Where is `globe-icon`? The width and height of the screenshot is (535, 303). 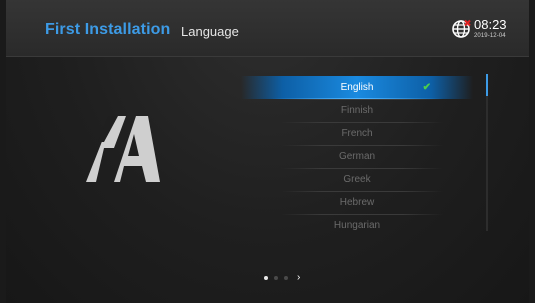 globe-icon is located at coordinates (461, 28).